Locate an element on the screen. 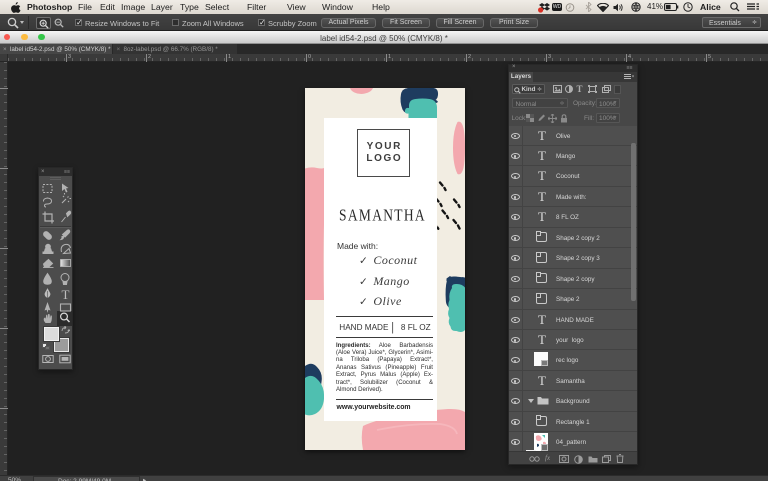 The width and height of the screenshot is (768, 481). svg-text: T is located at coordinates (66, 294).